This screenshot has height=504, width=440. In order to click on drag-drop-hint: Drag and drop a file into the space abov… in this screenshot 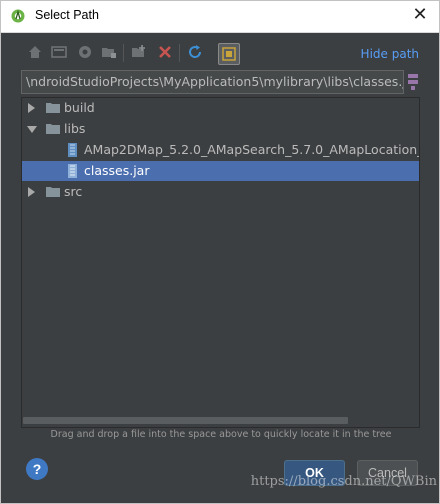, I will do `click(221, 434)`.